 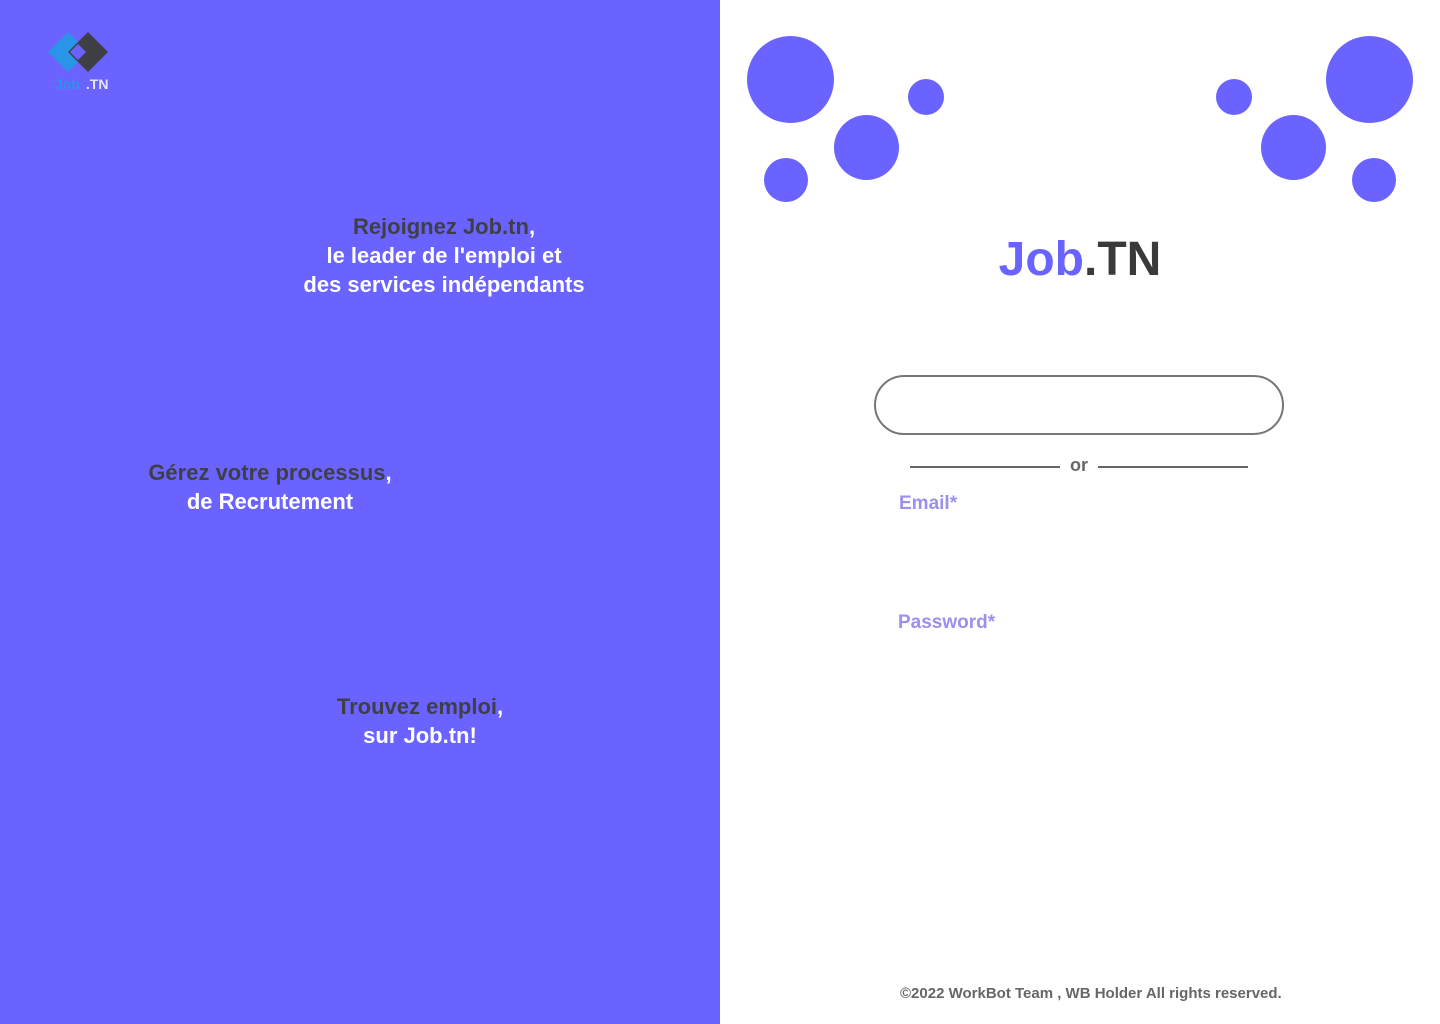 What do you see at coordinates (1123, 259) in the screenshot?
I see `brand-title-tn: .TN` at bounding box center [1123, 259].